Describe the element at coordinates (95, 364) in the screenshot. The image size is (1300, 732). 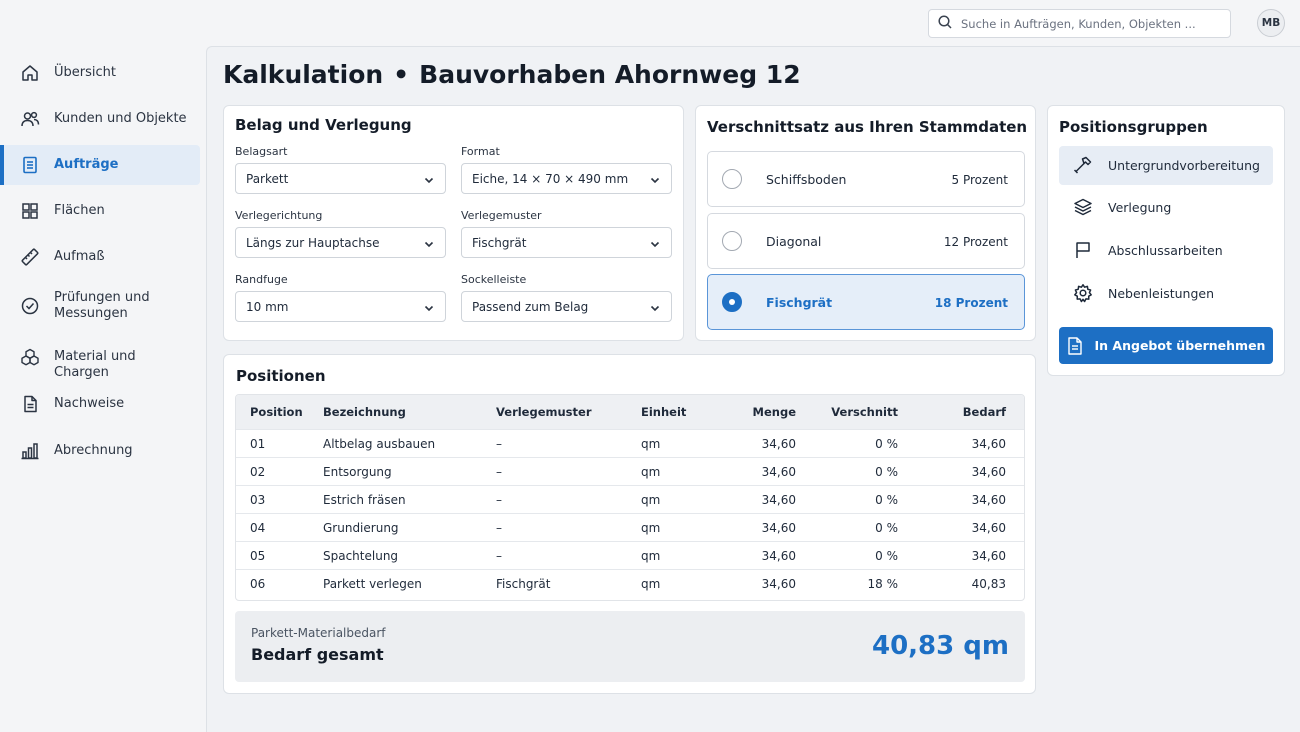
I see `sidebar-item-label: Material und Chargen` at that location.